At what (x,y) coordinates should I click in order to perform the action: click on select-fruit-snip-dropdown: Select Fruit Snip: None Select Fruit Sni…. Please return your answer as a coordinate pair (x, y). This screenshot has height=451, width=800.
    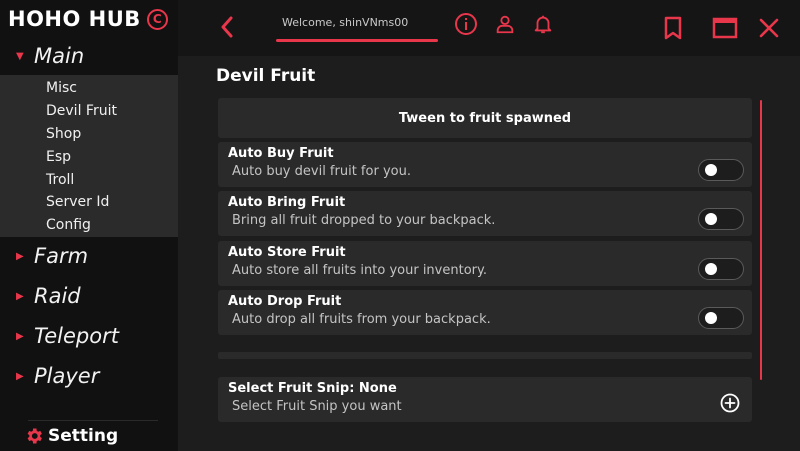
    Looking at the image, I should click on (485, 399).